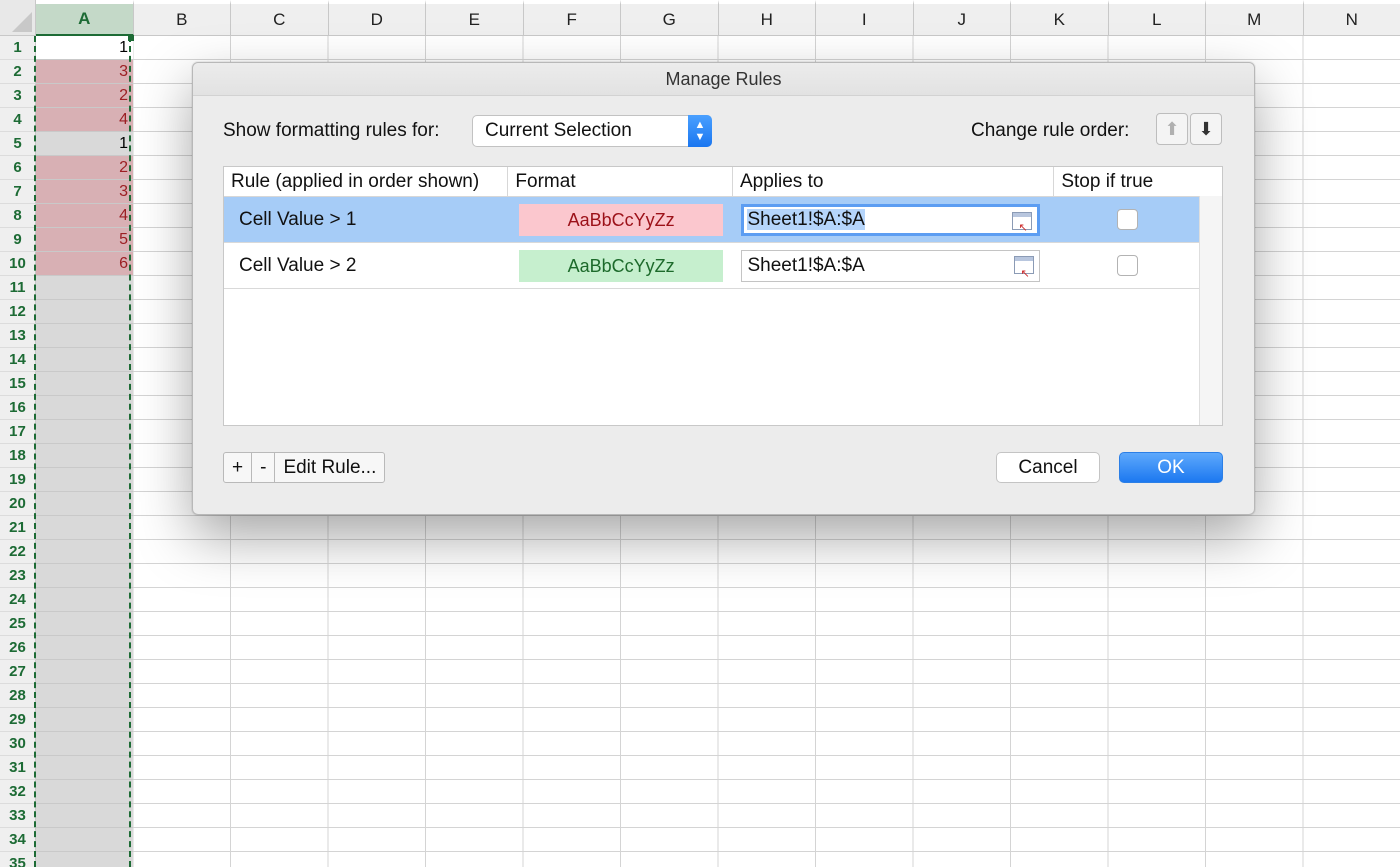 This screenshot has width=1400, height=867. What do you see at coordinates (18, 840) in the screenshot?
I see `row-header: 34` at bounding box center [18, 840].